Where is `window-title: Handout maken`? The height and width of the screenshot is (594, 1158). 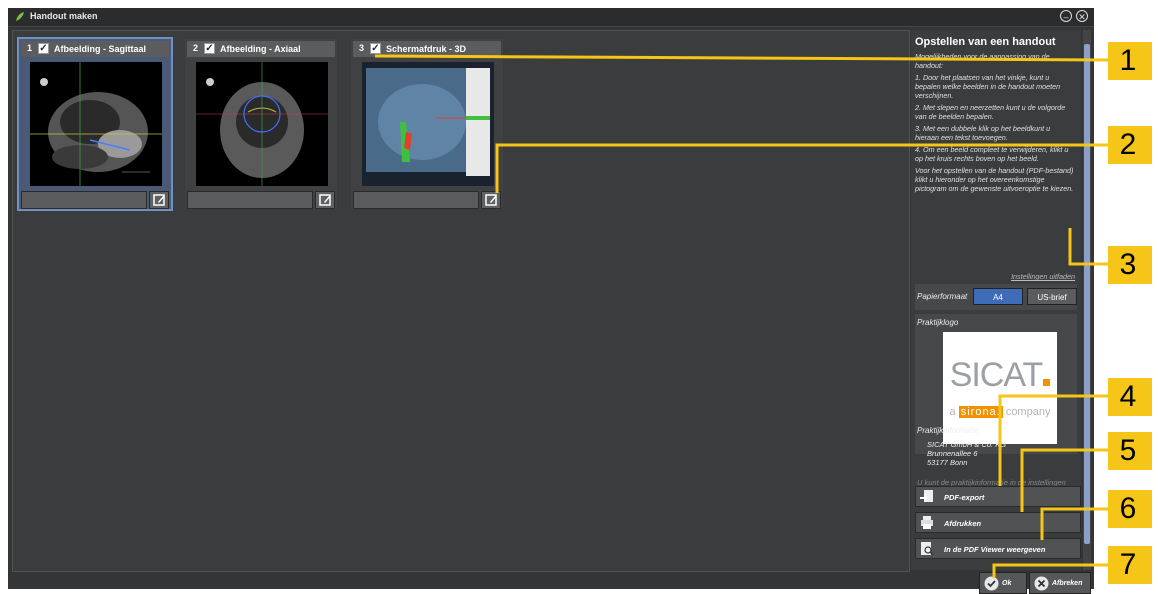 window-title: Handout maken is located at coordinates (64, 16).